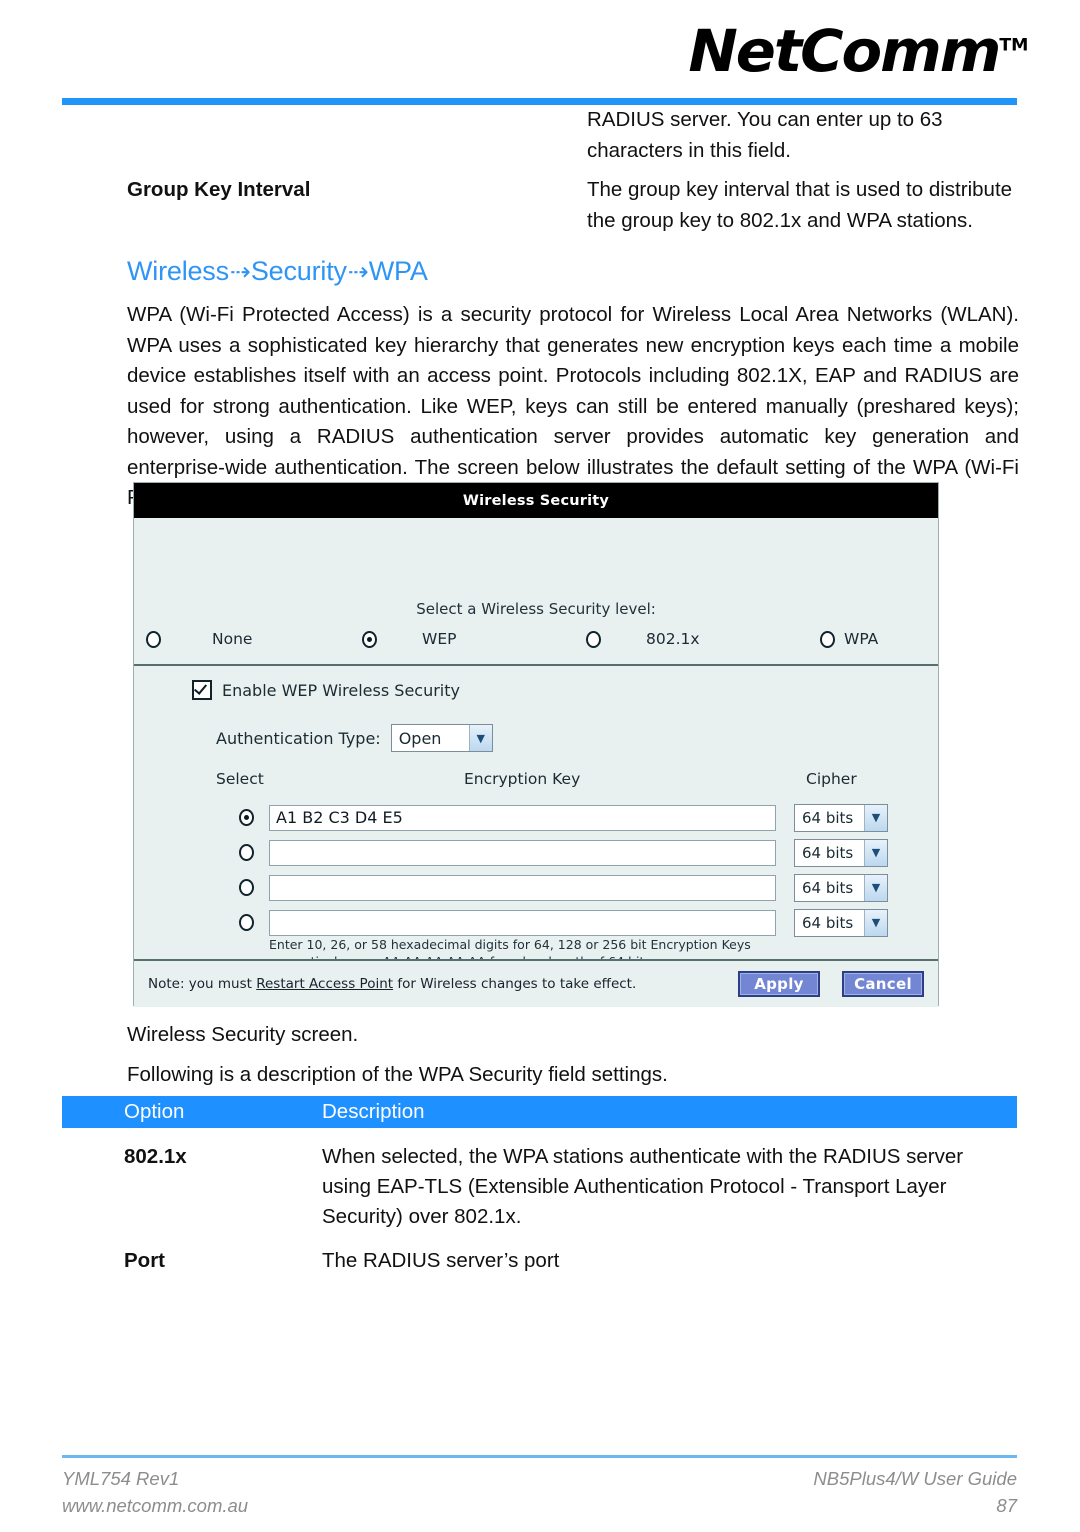  I want to click on key-select-radio-2-icon, so click(246, 852).